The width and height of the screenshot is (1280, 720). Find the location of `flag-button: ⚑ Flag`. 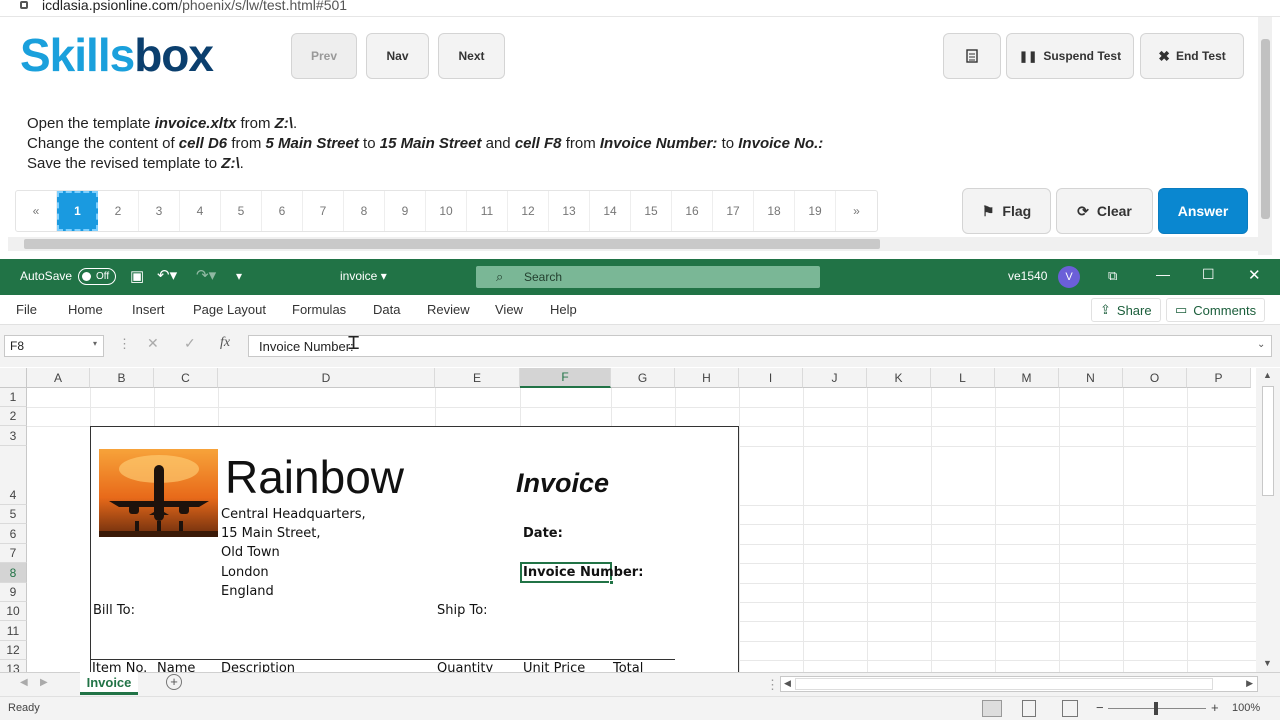

flag-button: ⚑ Flag is located at coordinates (1006, 211).